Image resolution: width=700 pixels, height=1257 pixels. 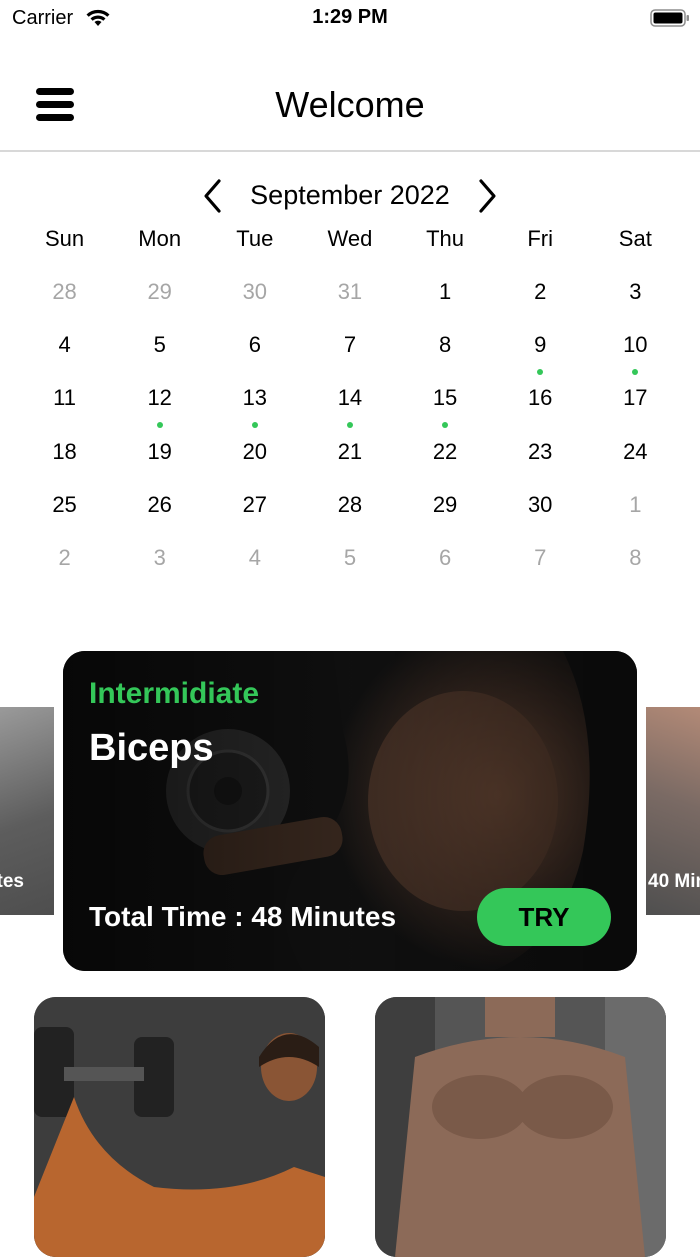 I want to click on calendar-day: 19, so click(x=159, y=460).